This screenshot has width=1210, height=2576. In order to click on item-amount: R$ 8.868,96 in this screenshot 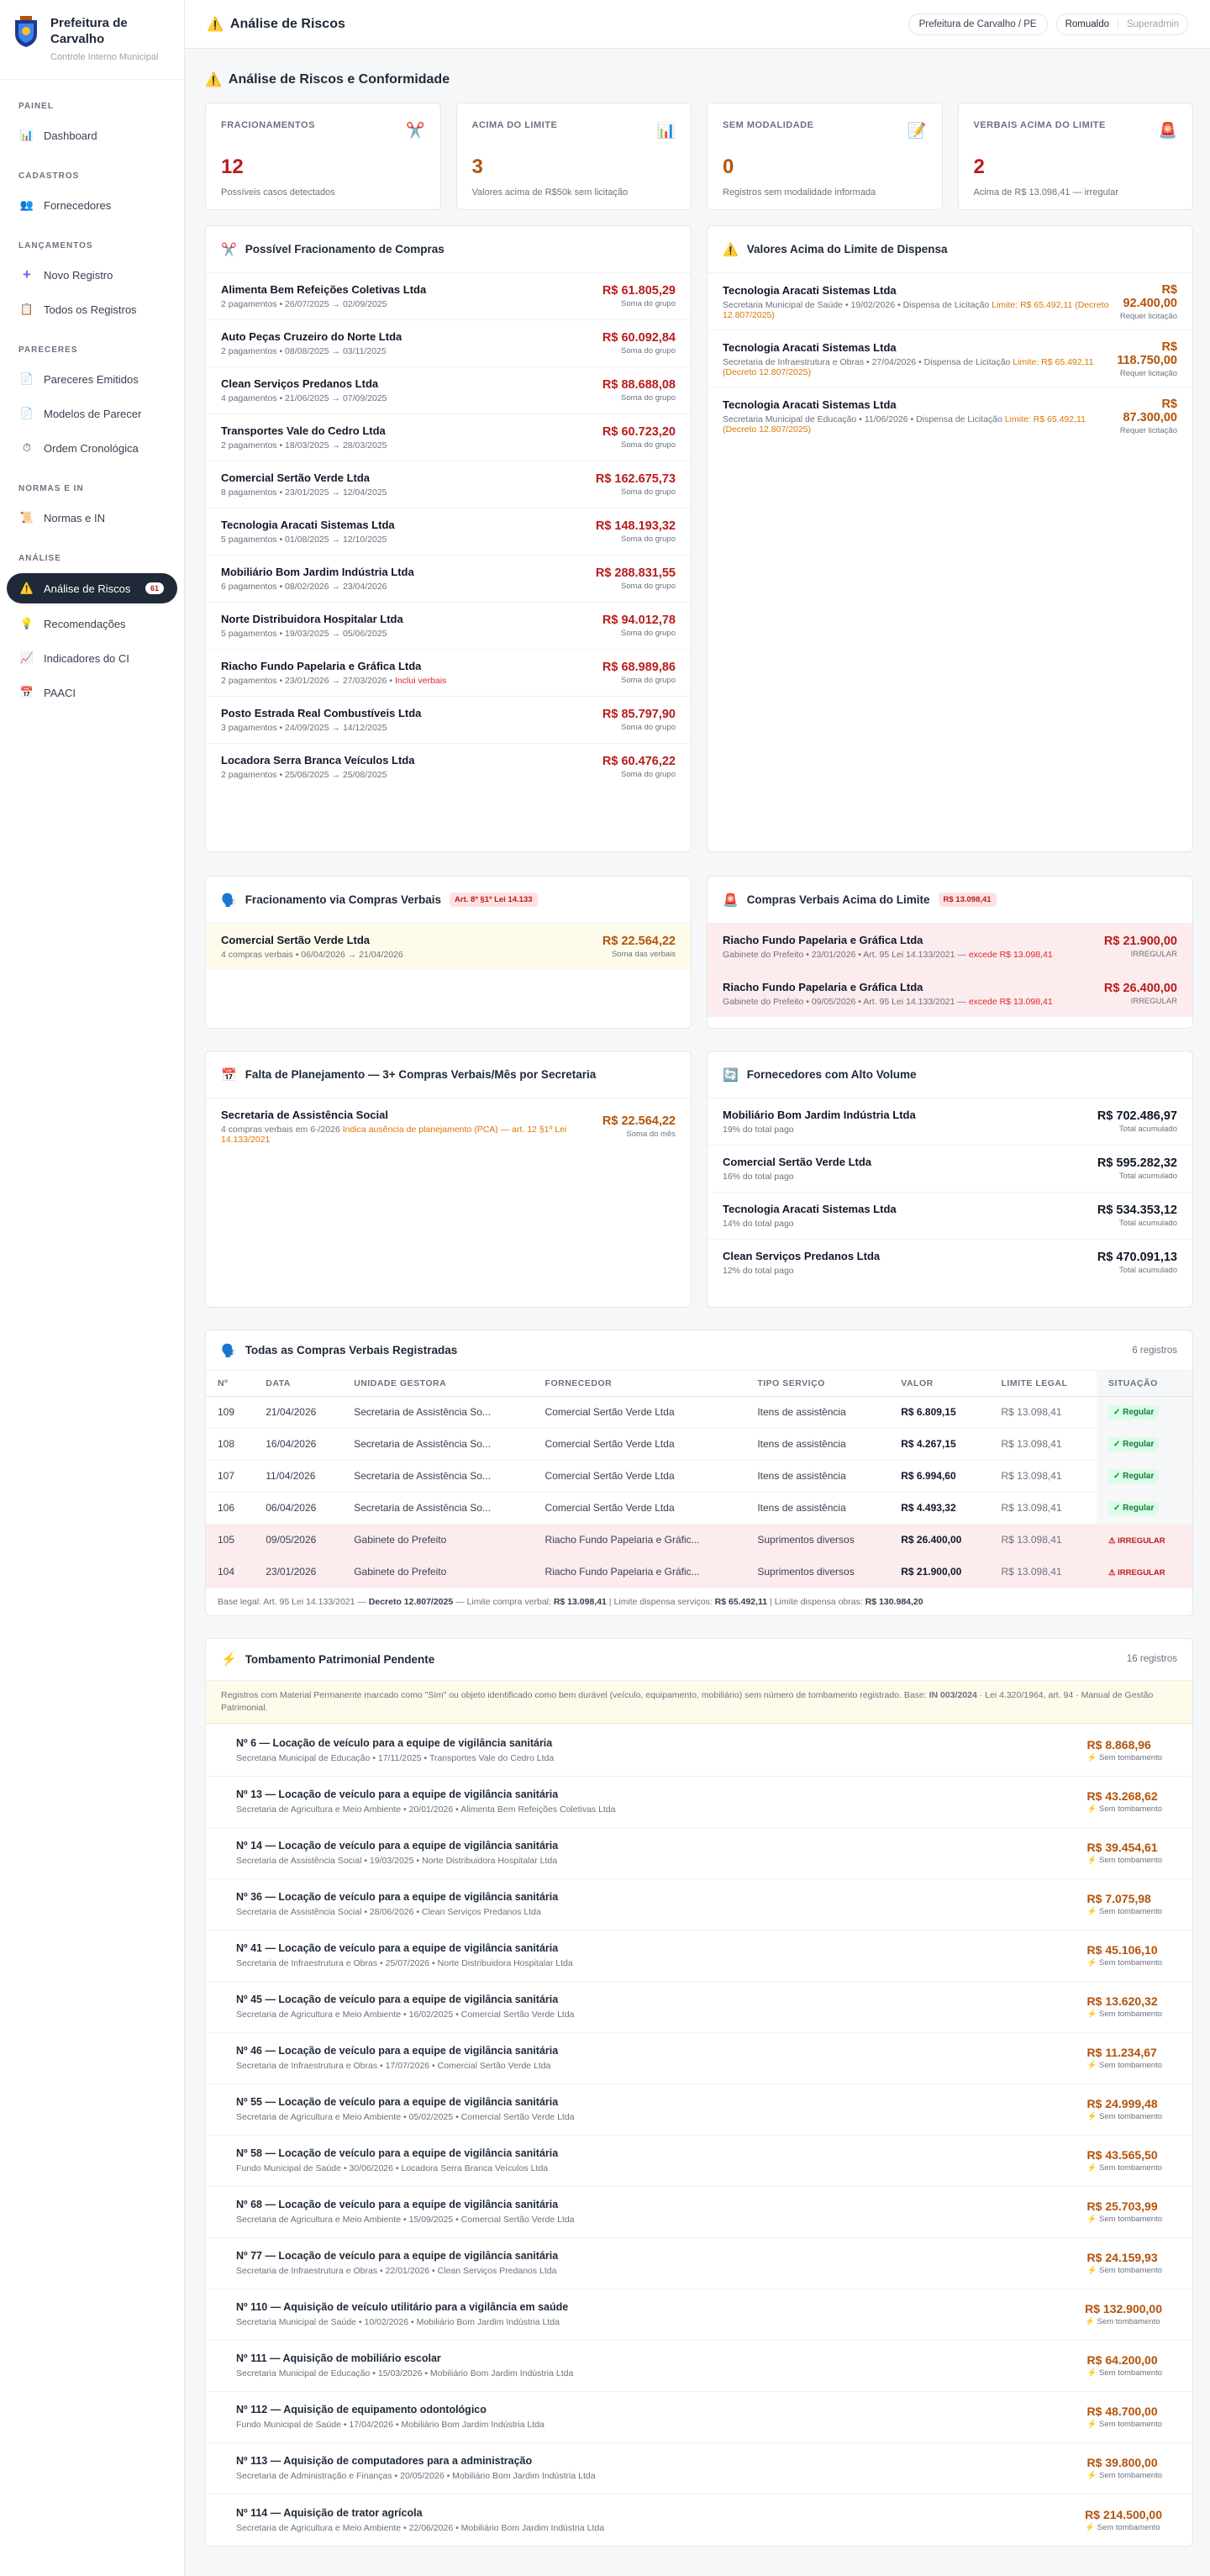, I will do `click(1118, 1745)`.